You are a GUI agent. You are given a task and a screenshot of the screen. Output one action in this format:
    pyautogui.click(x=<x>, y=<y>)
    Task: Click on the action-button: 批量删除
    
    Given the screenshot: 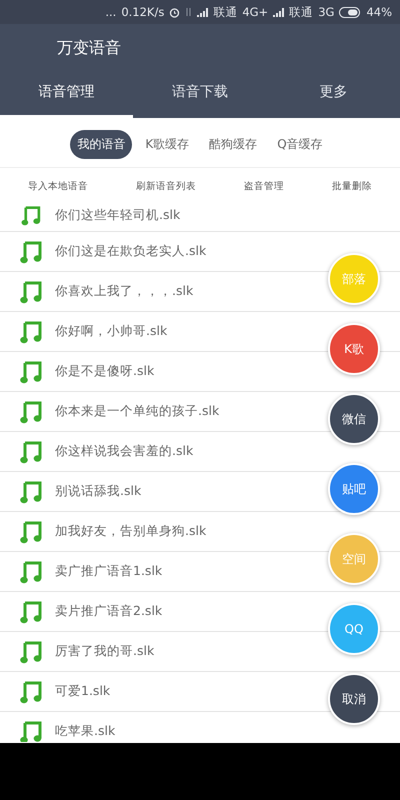 What is the action you would take?
    pyautogui.click(x=352, y=186)
    